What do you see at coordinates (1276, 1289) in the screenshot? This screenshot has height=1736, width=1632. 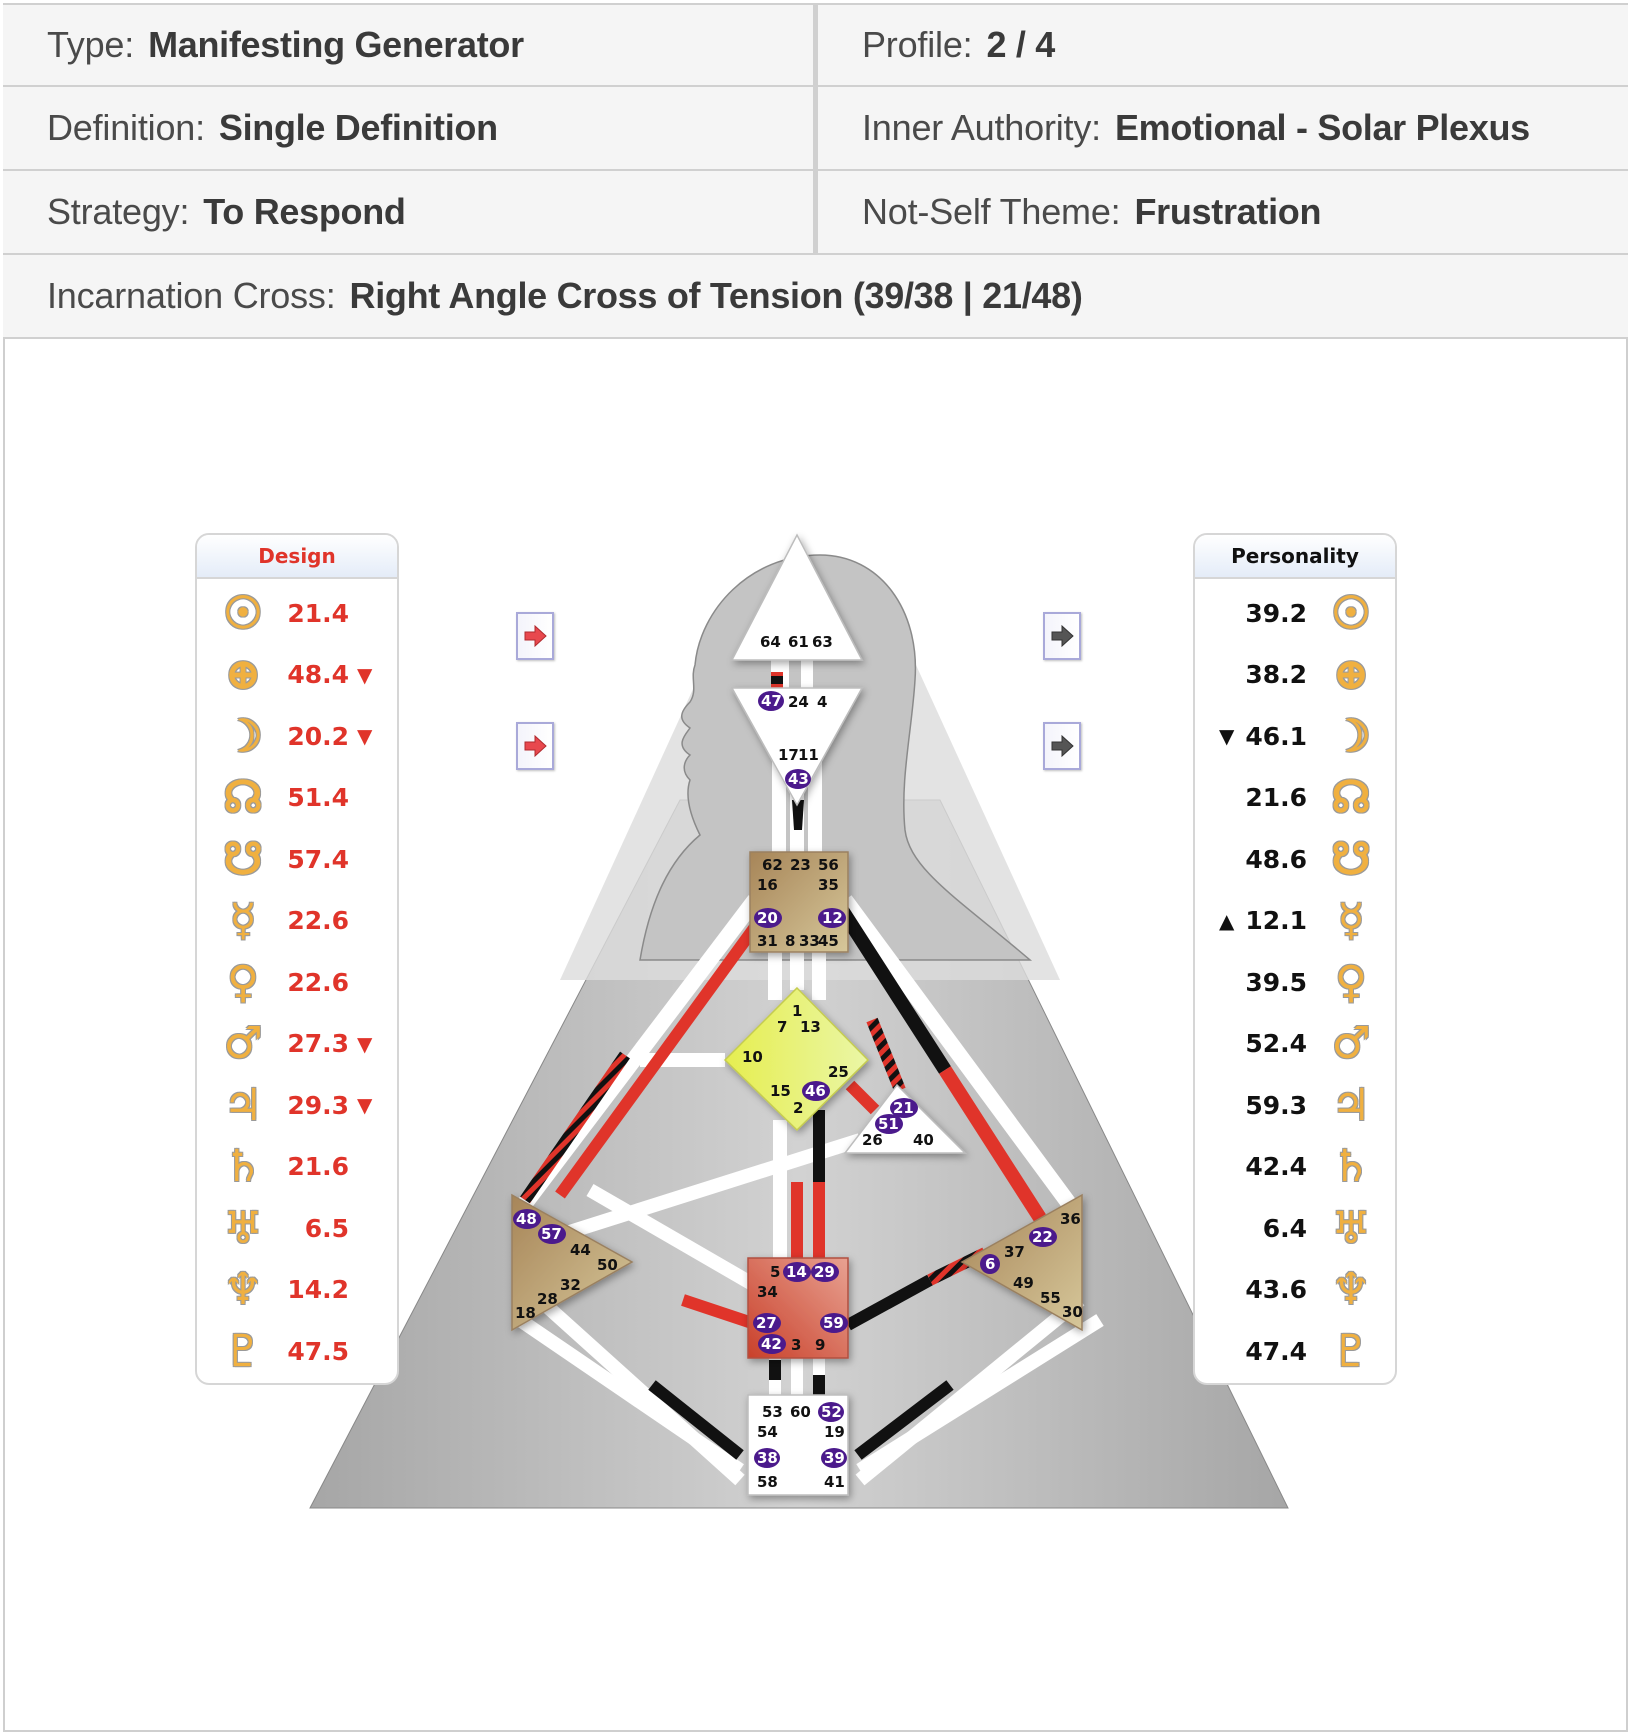 I see `planet-gate-value: 43.6` at bounding box center [1276, 1289].